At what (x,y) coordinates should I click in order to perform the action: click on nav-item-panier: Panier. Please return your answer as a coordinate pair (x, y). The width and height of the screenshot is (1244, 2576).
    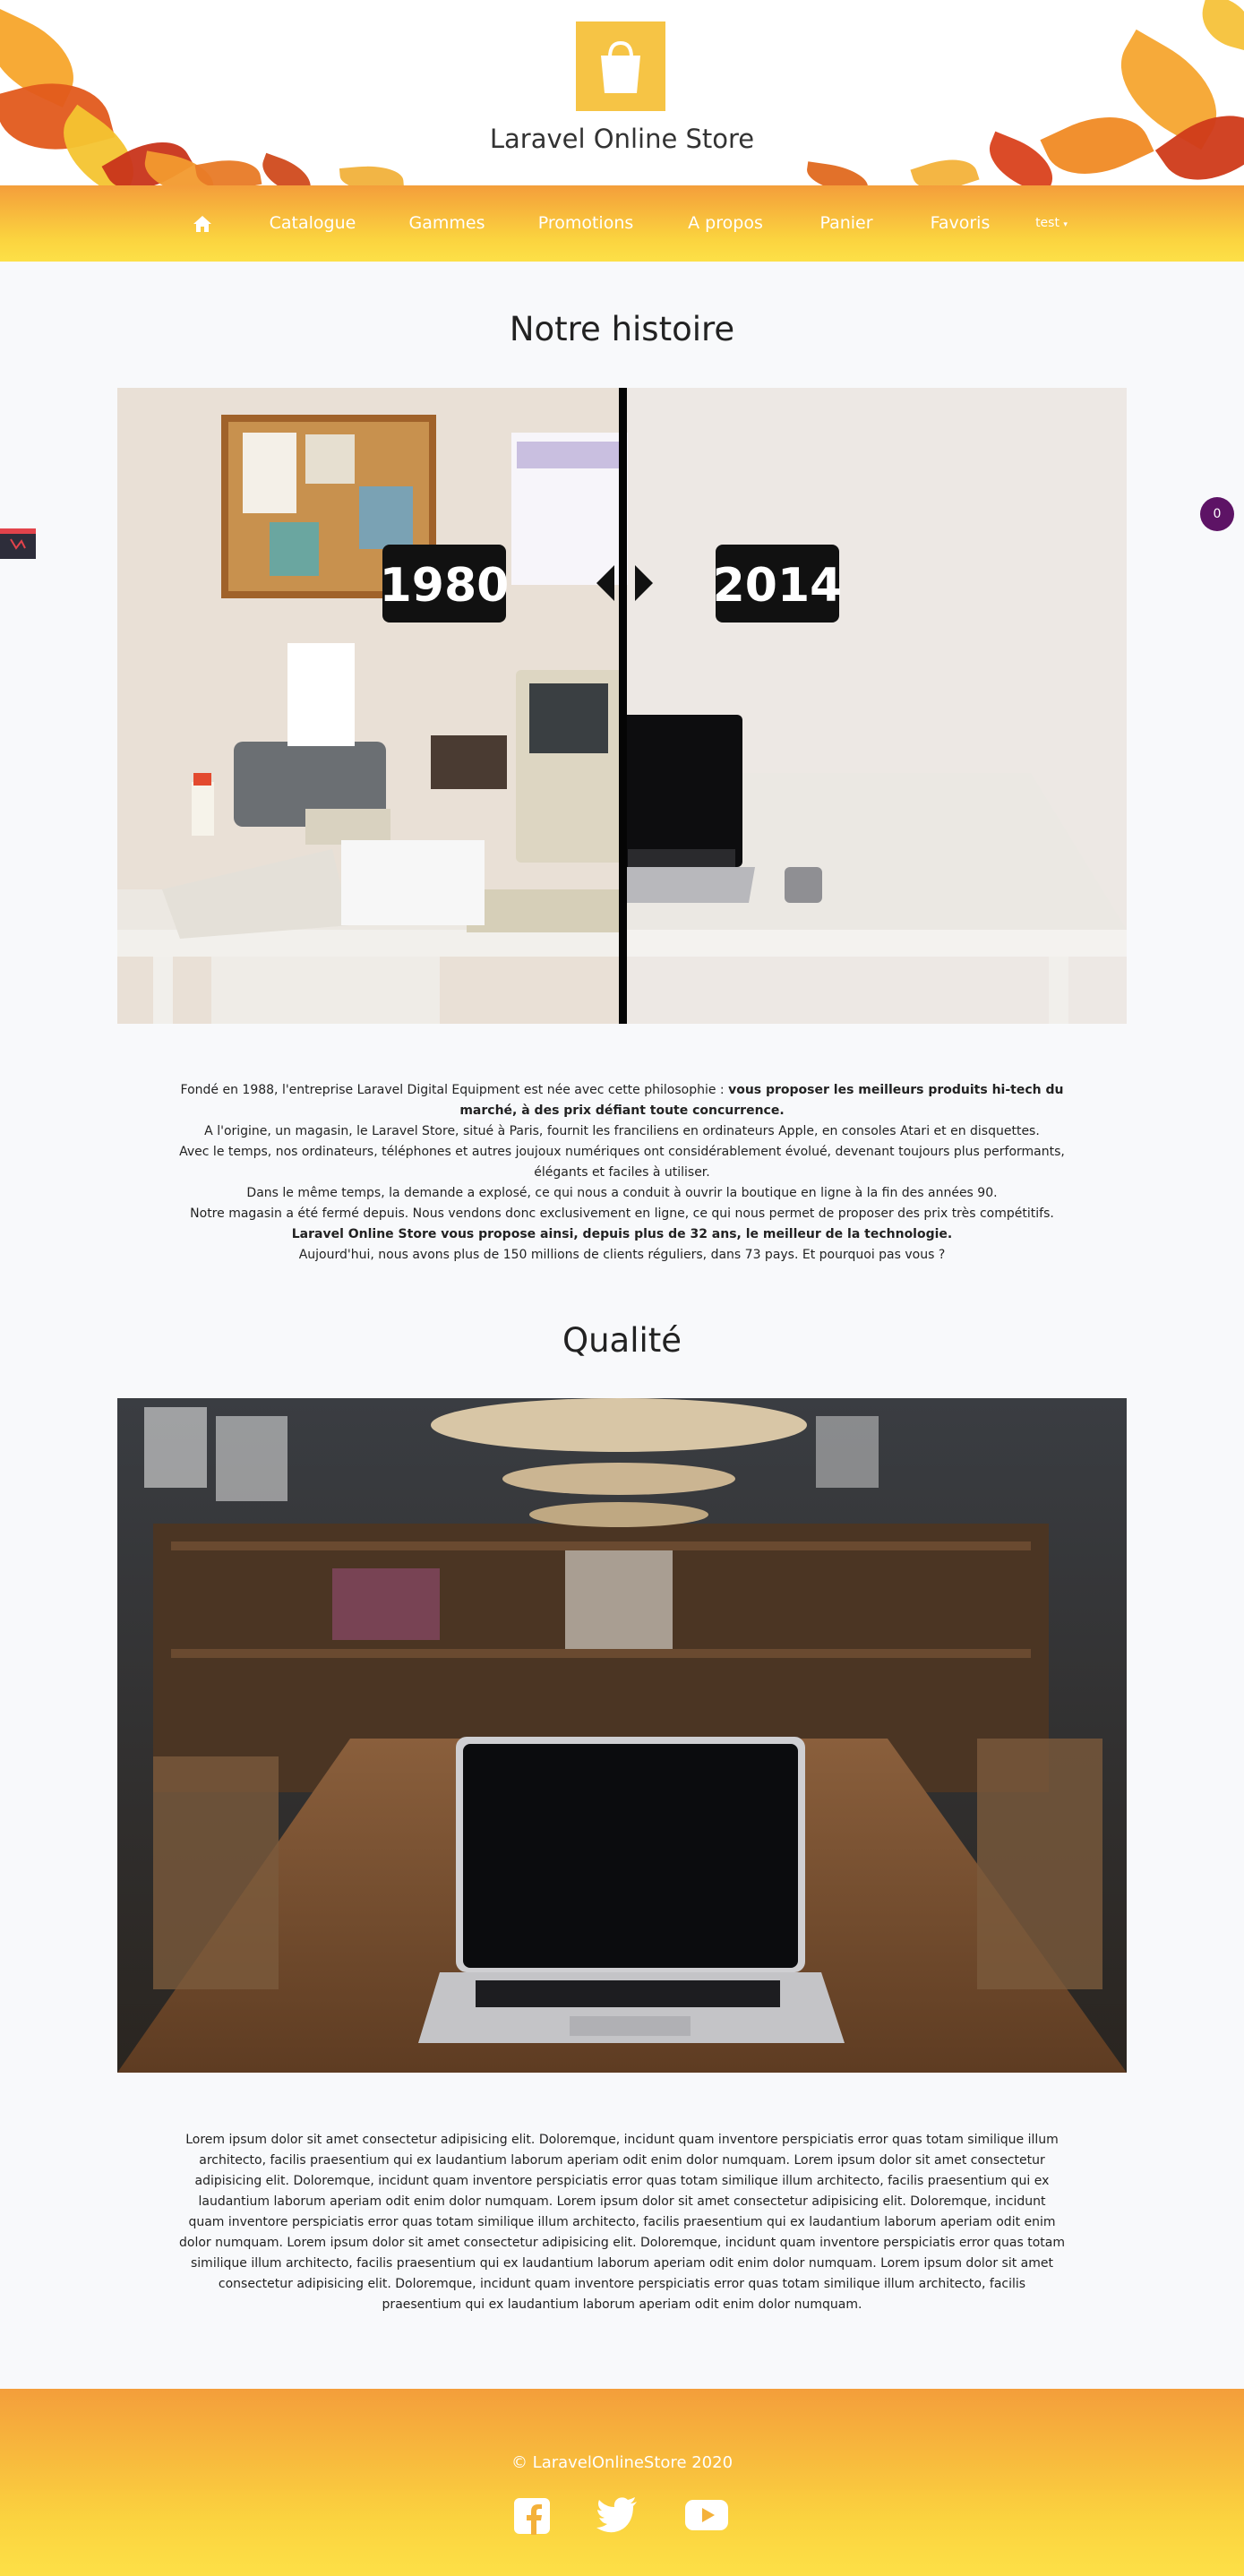
    Looking at the image, I should click on (845, 223).